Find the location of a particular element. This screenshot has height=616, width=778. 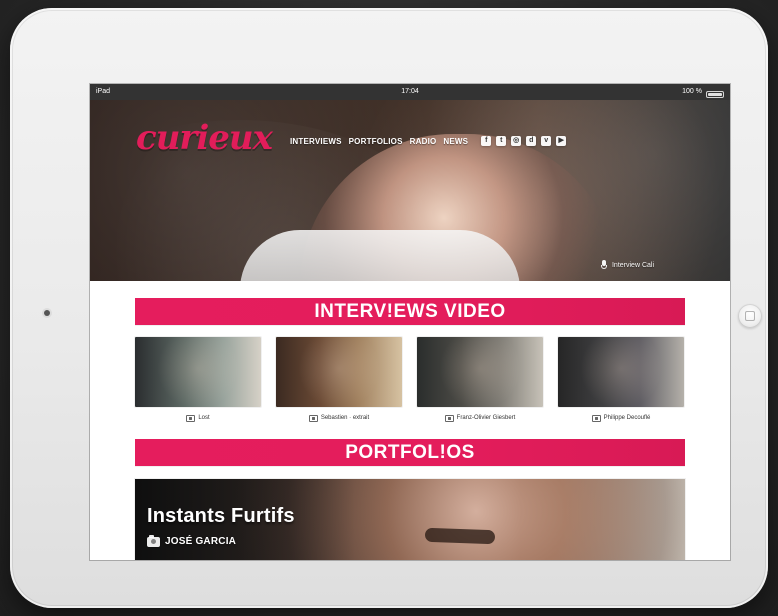

status-bar: iPad 17:04 100 % is located at coordinates (410, 92).